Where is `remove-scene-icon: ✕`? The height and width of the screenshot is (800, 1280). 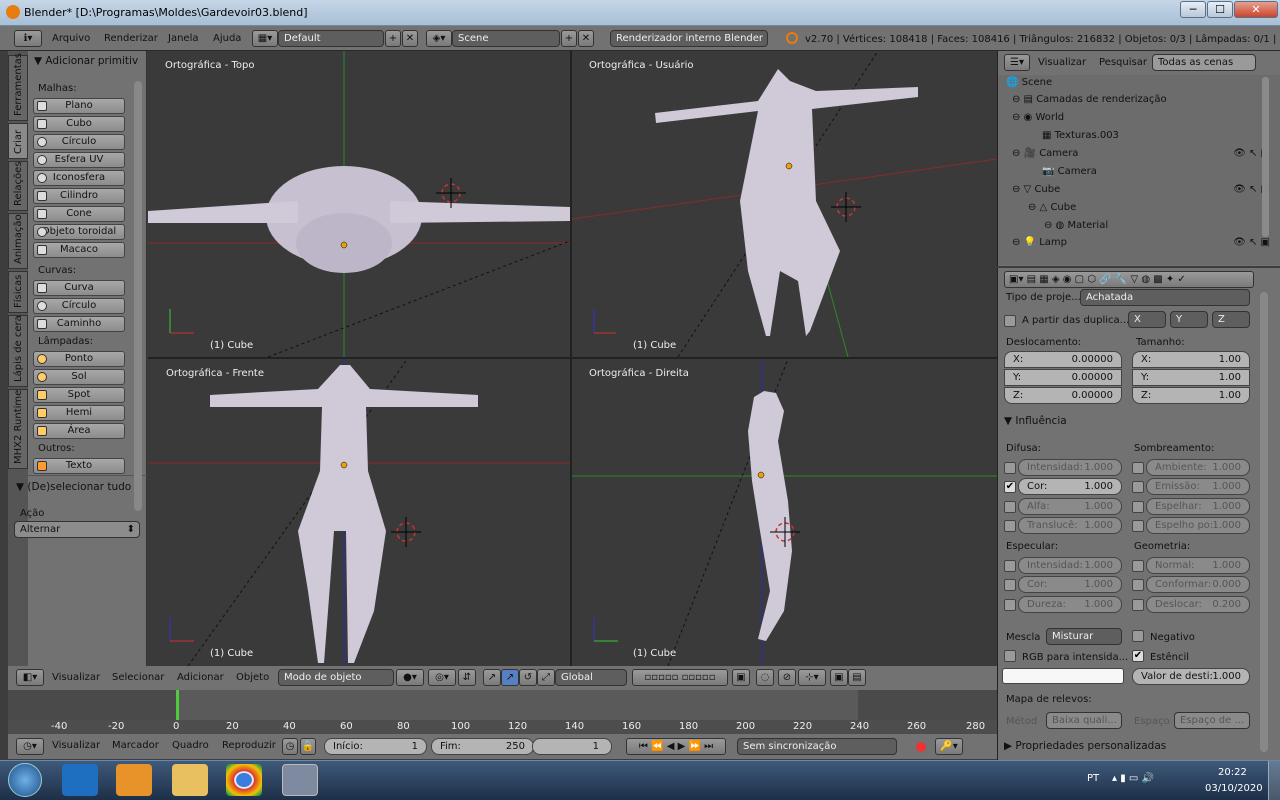 remove-scene-icon: ✕ is located at coordinates (586, 38).